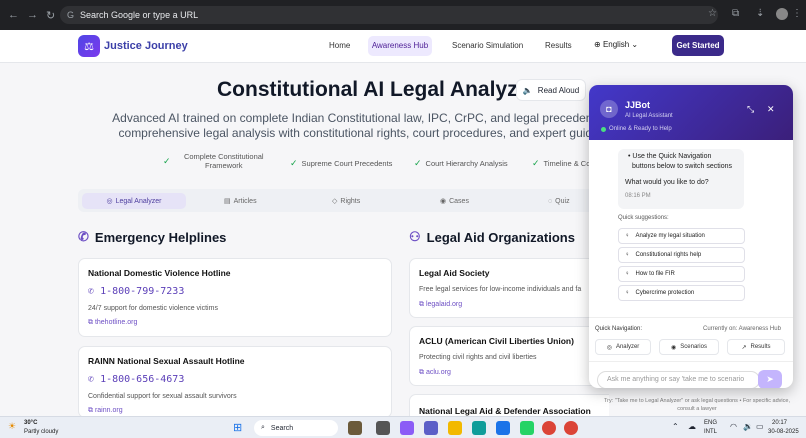  Describe the element at coordinates (223, 161) in the screenshot. I see `feature-label: Complete Constitutional Framework` at that location.